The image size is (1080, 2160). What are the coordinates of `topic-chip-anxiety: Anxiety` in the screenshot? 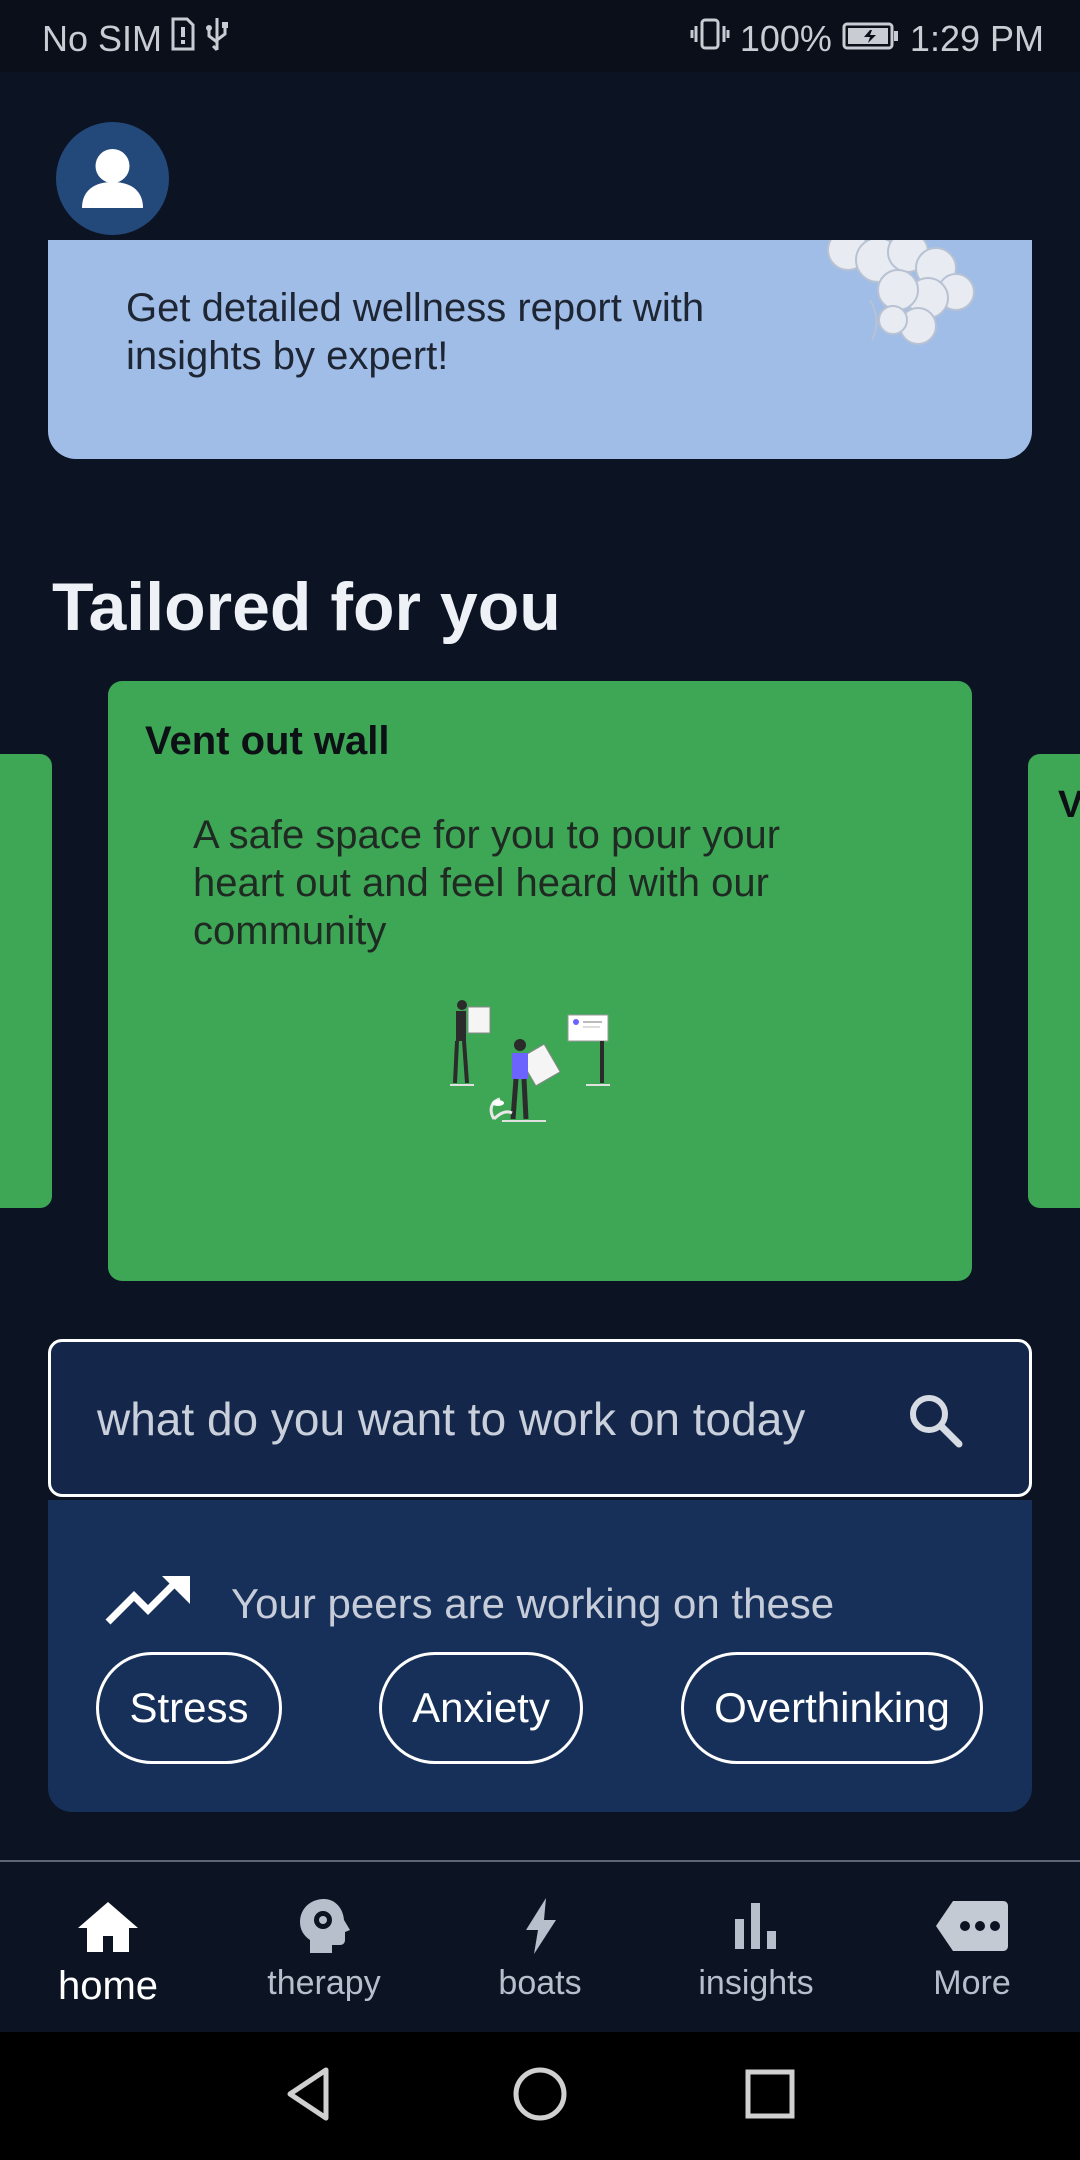 It's located at (481, 1708).